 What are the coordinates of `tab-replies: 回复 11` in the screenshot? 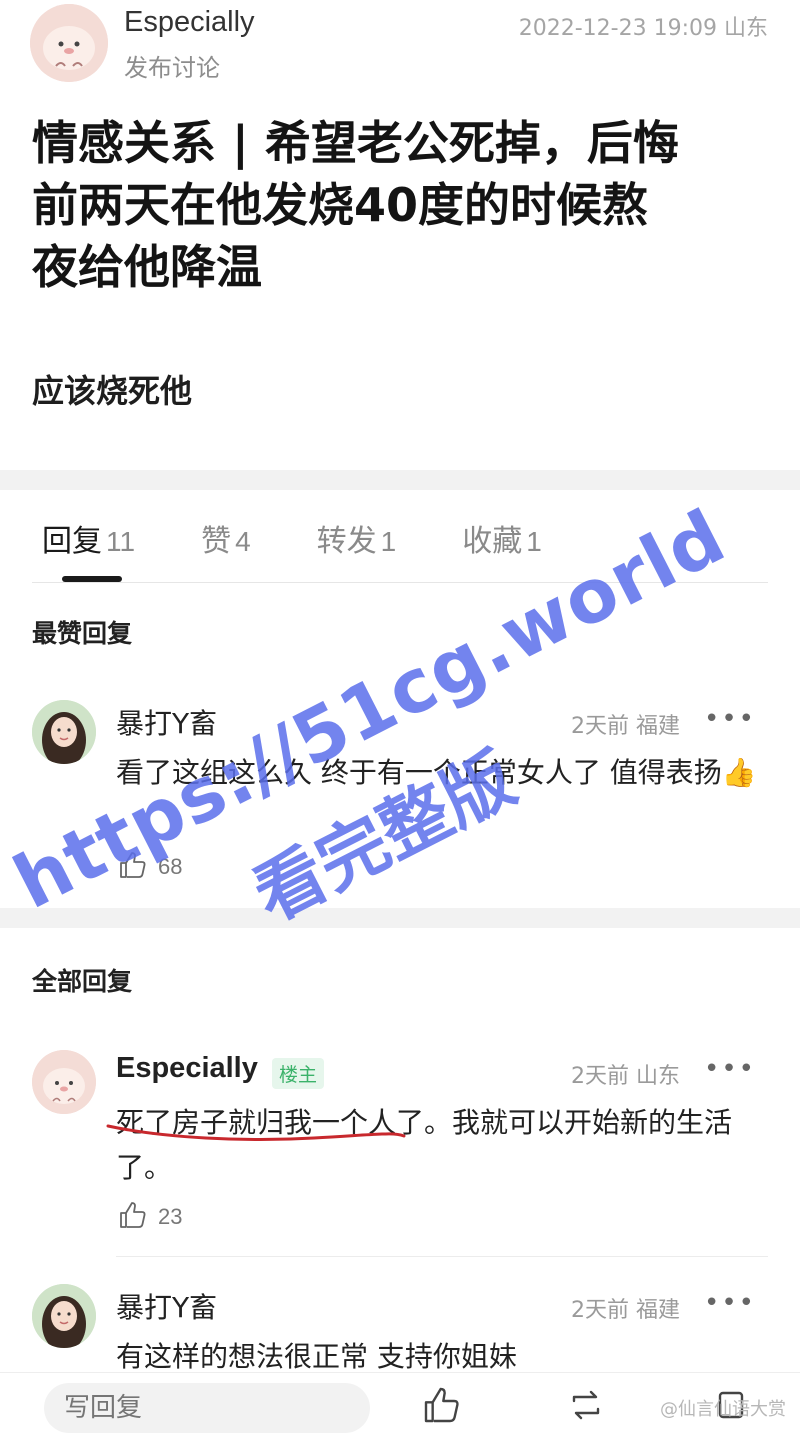 It's located at (88, 538).